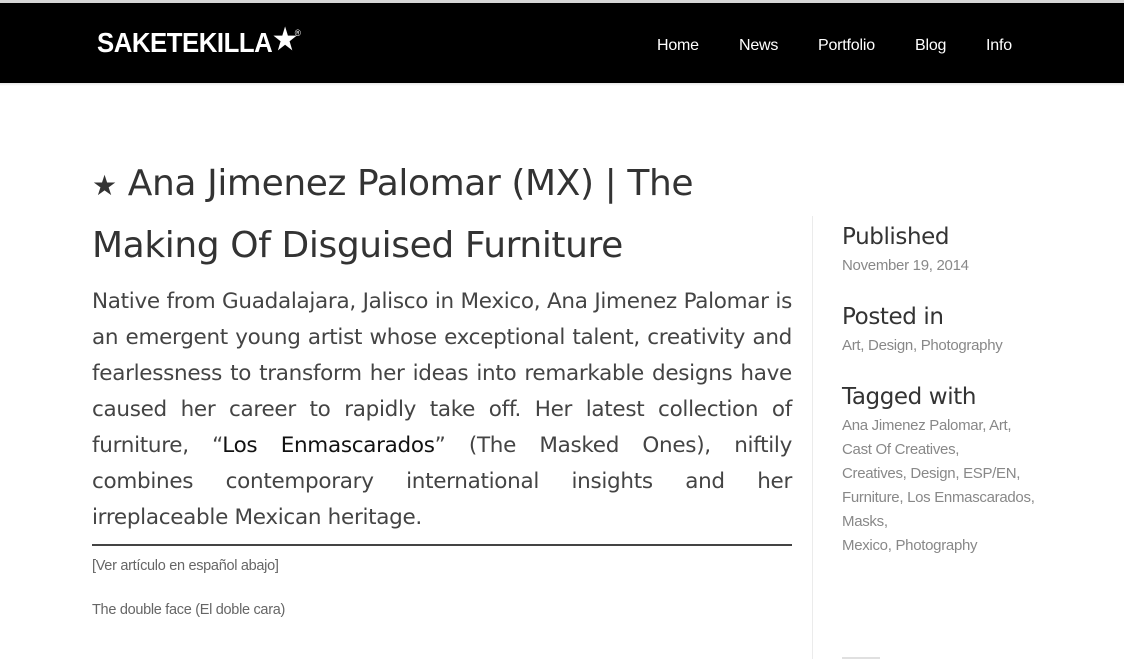  Describe the element at coordinates (328, 445) in the screenshot. I see `los-enmascarados-link: Los Enmascarados` at that location.